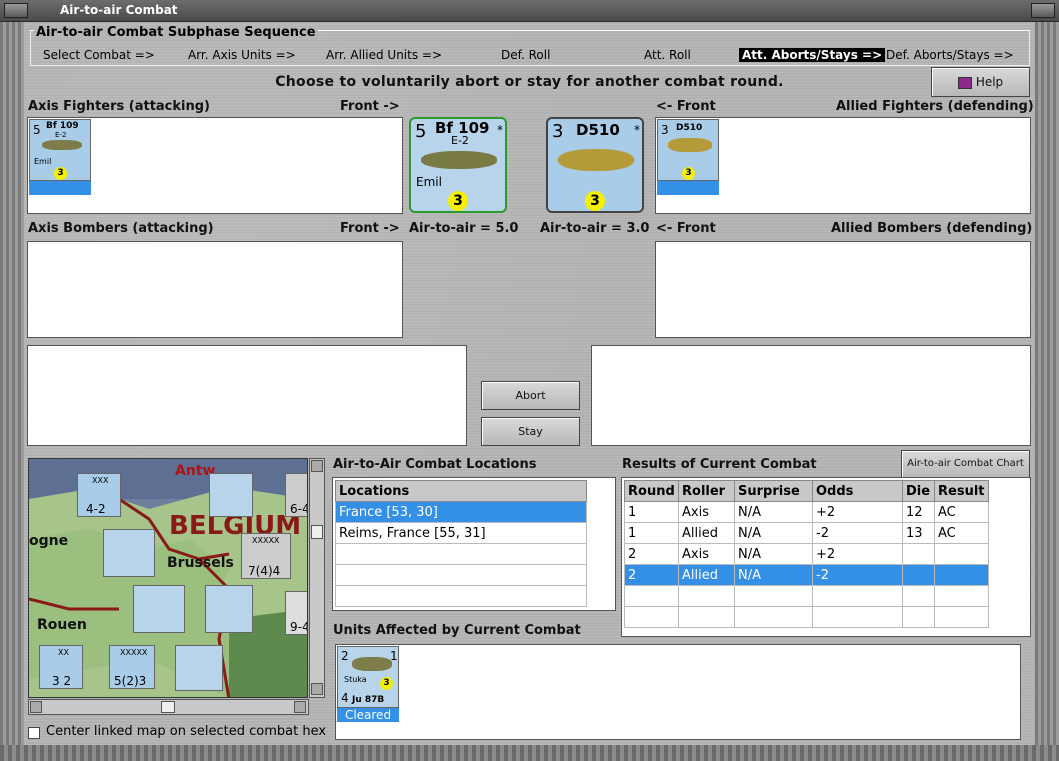  I want to click on help-label: Help, so click(989, 82).